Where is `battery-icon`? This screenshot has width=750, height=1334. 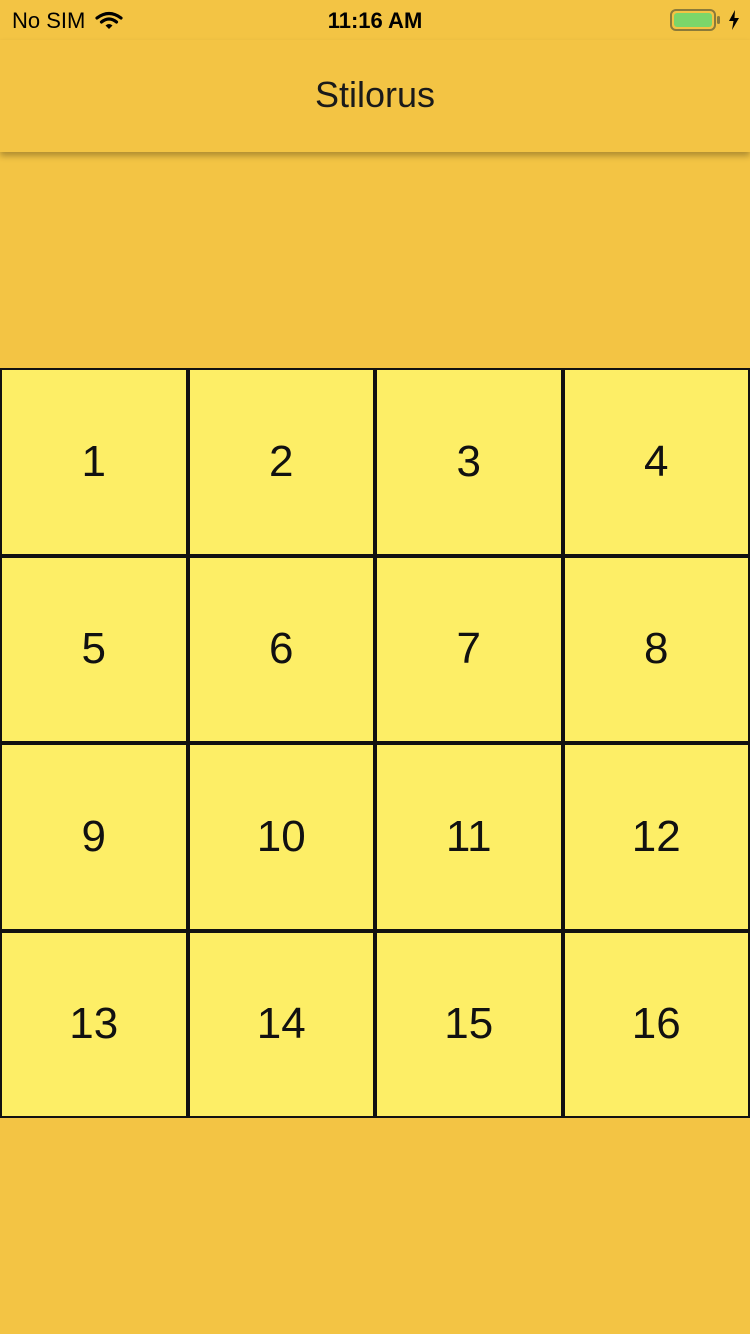 battery-icon is located at coordinates (696, 20).